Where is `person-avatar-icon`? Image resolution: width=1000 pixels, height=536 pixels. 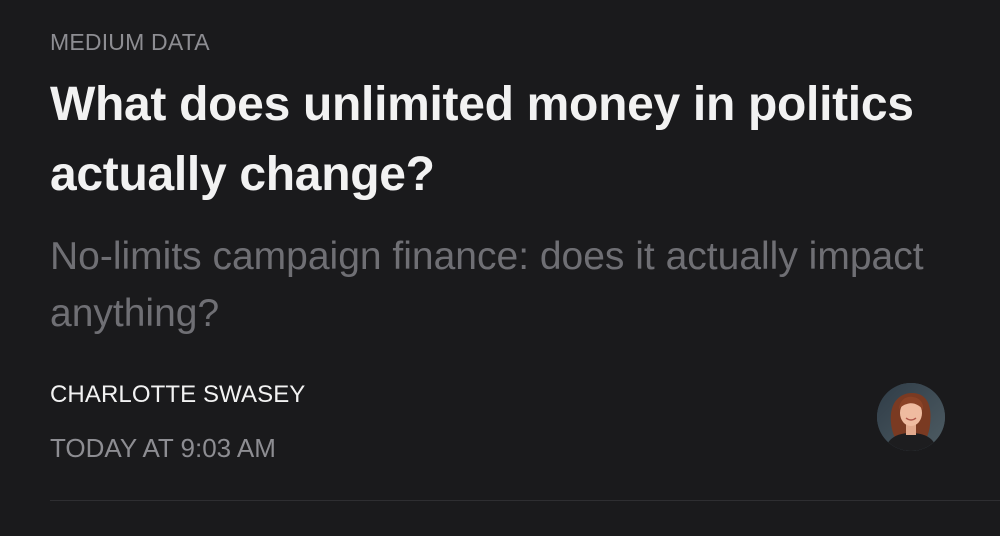 person-avatar-icon is located at coordinates (911, 417).